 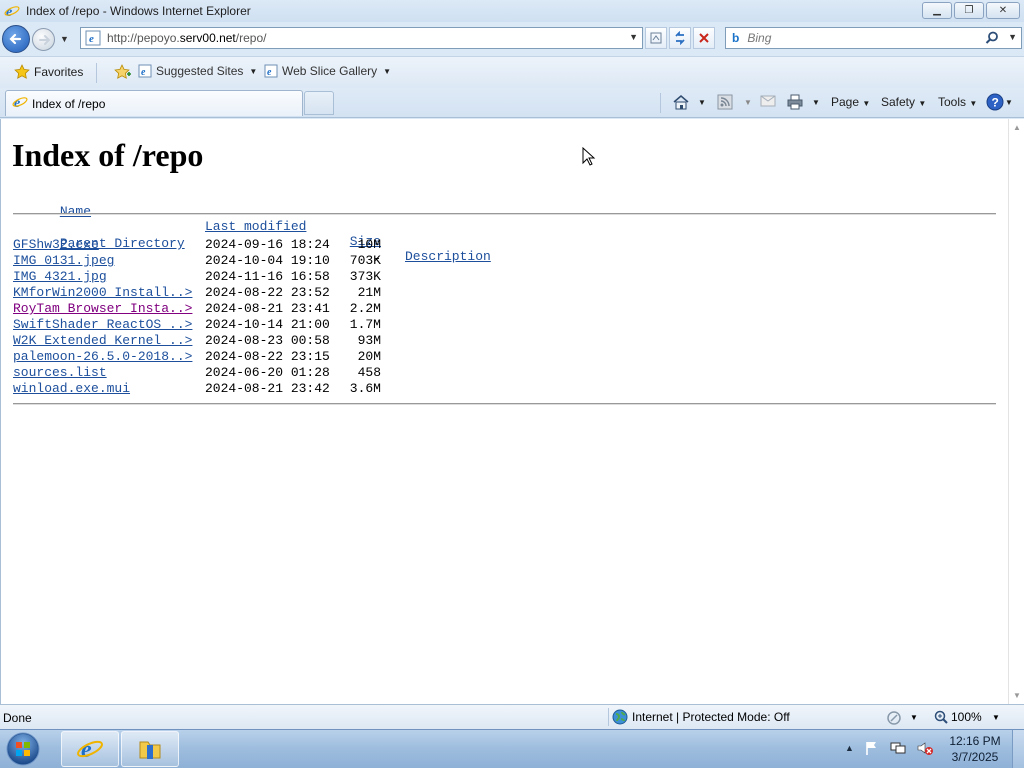 I want to click on refresh-button, so click(x=680, y=38).